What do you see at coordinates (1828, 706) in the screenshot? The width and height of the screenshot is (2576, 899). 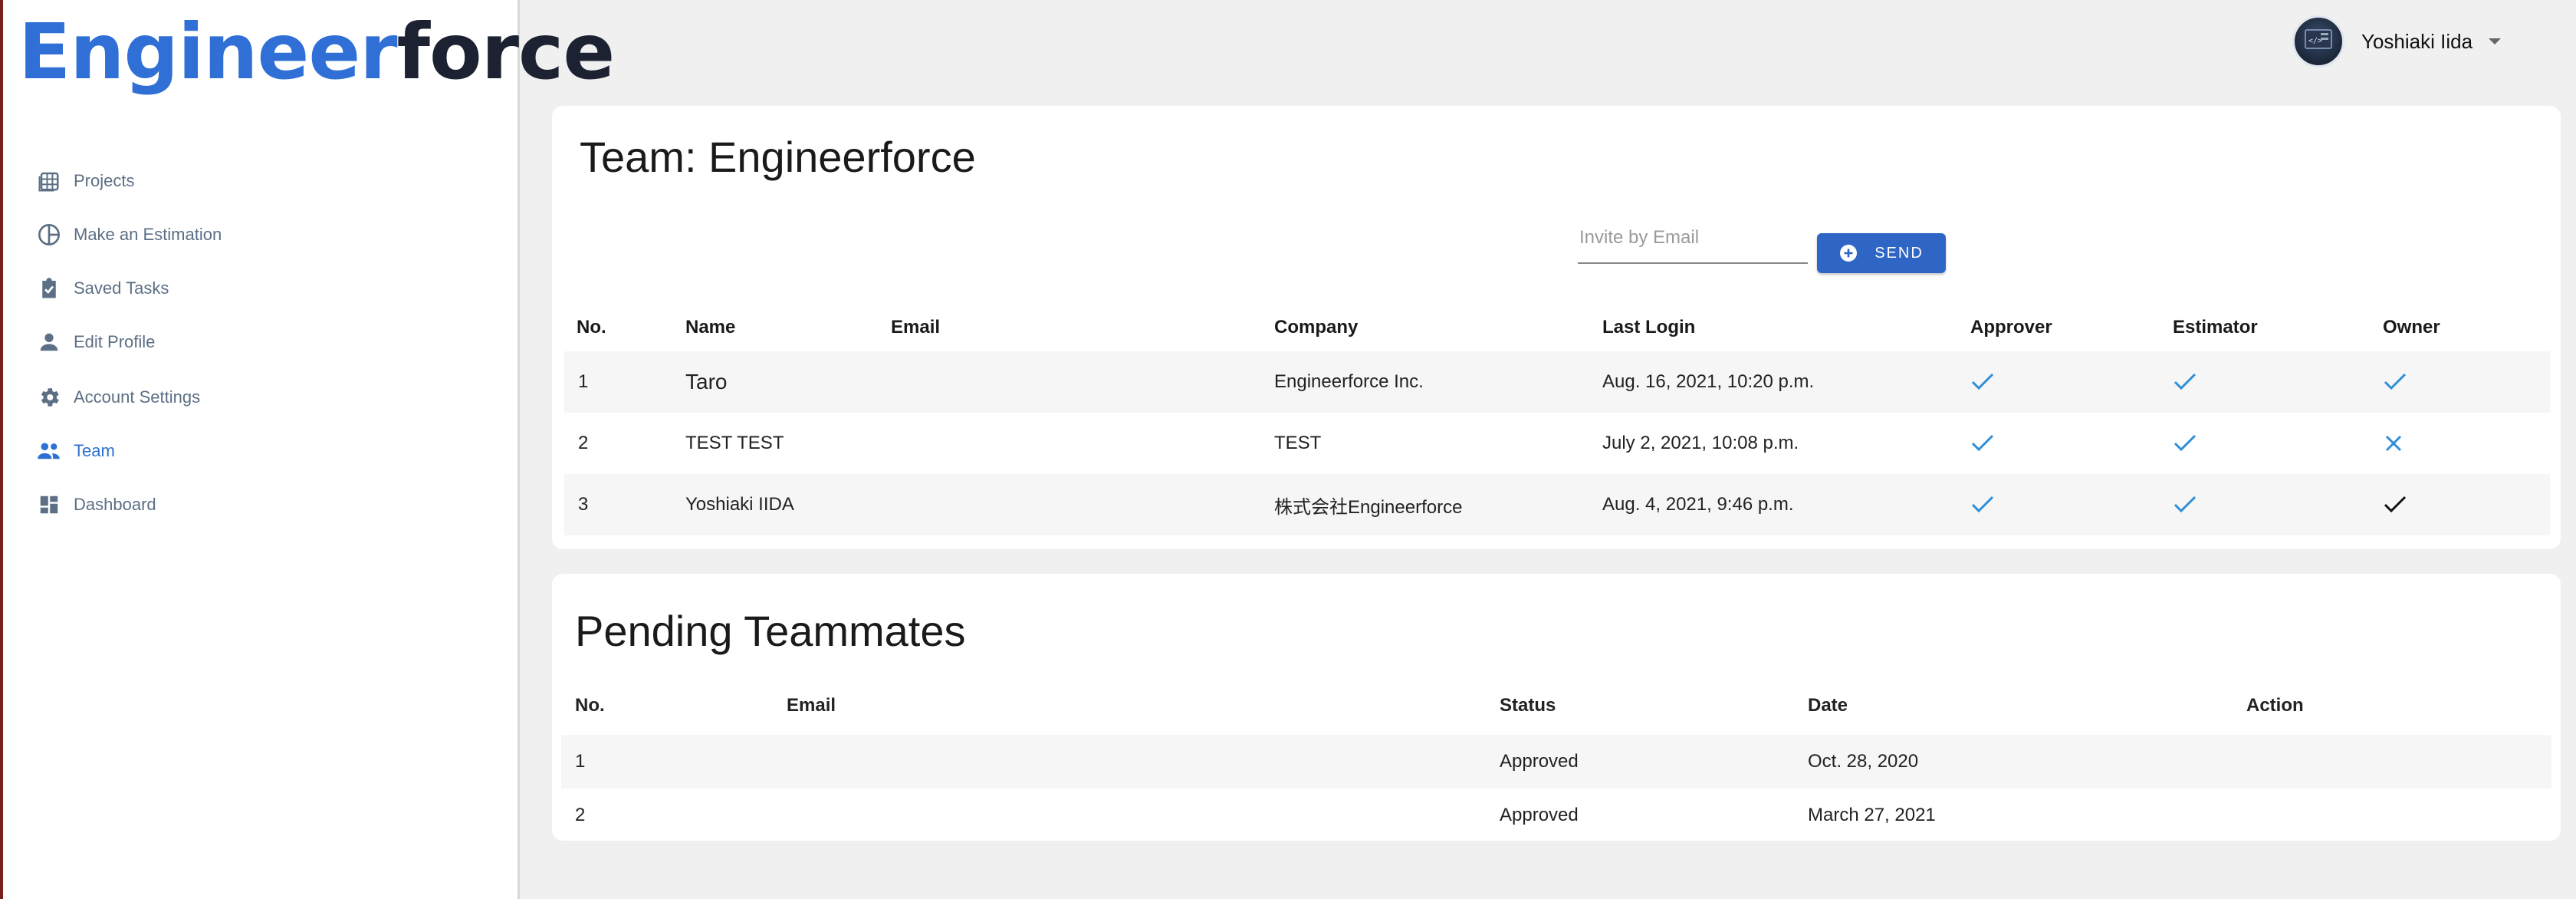 I see `column-header-date: Date` at bounding box center [1828, 706].